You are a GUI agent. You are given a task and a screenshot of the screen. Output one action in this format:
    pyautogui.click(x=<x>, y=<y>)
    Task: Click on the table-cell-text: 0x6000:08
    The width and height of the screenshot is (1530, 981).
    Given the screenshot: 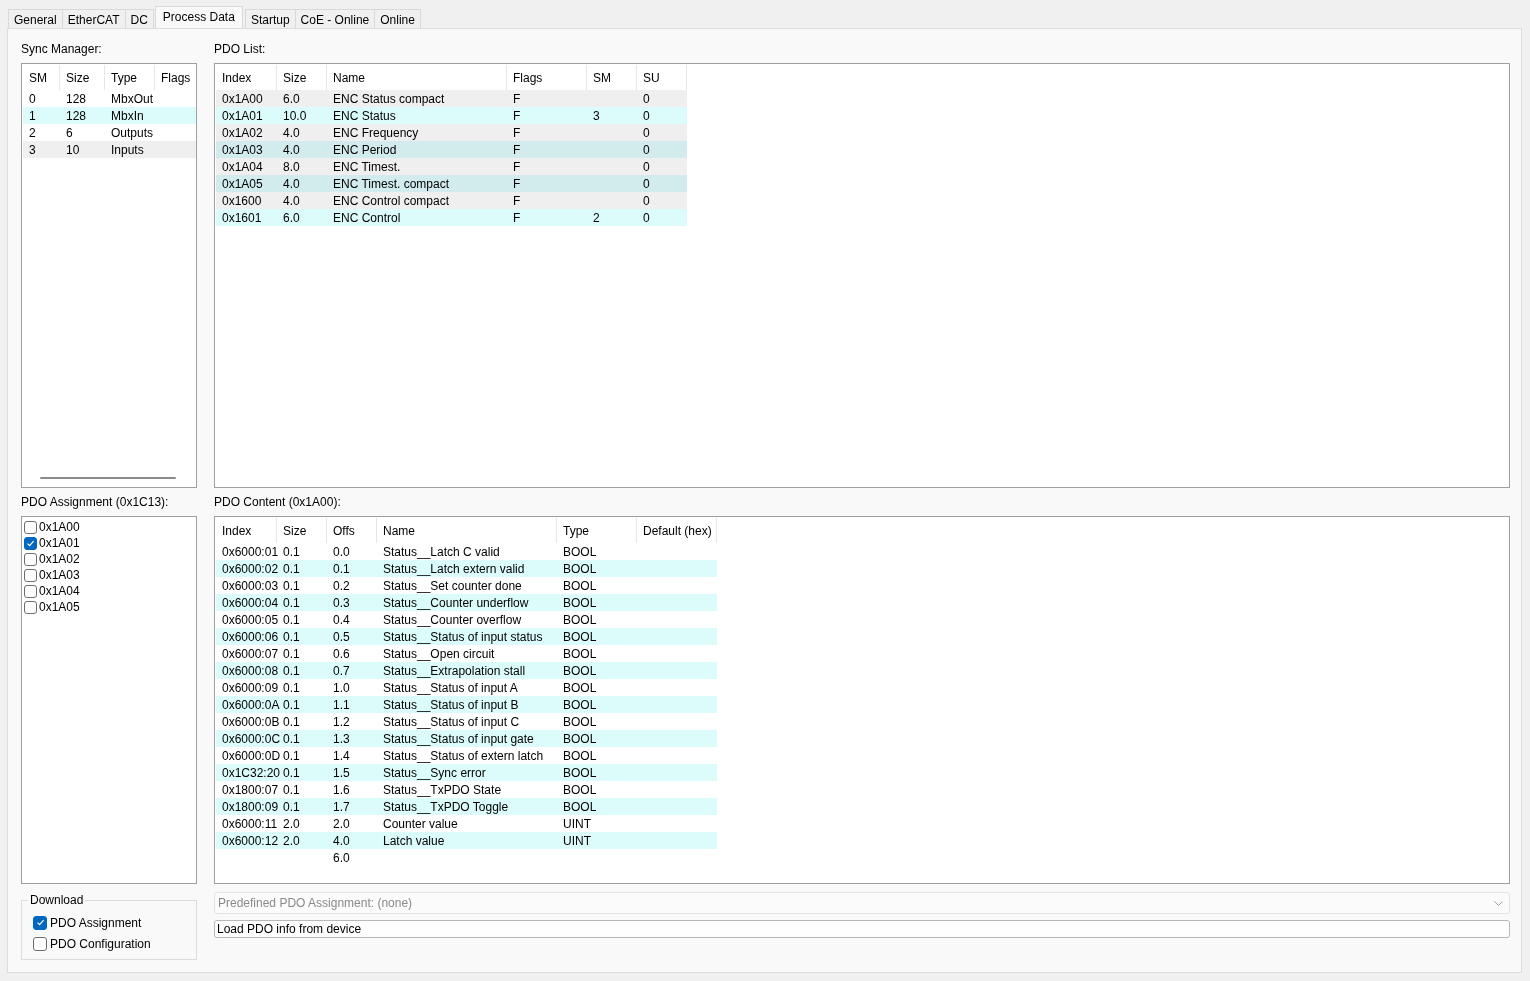 What is the action you would take?
    pyautogui.click(x=249, y=670)
    